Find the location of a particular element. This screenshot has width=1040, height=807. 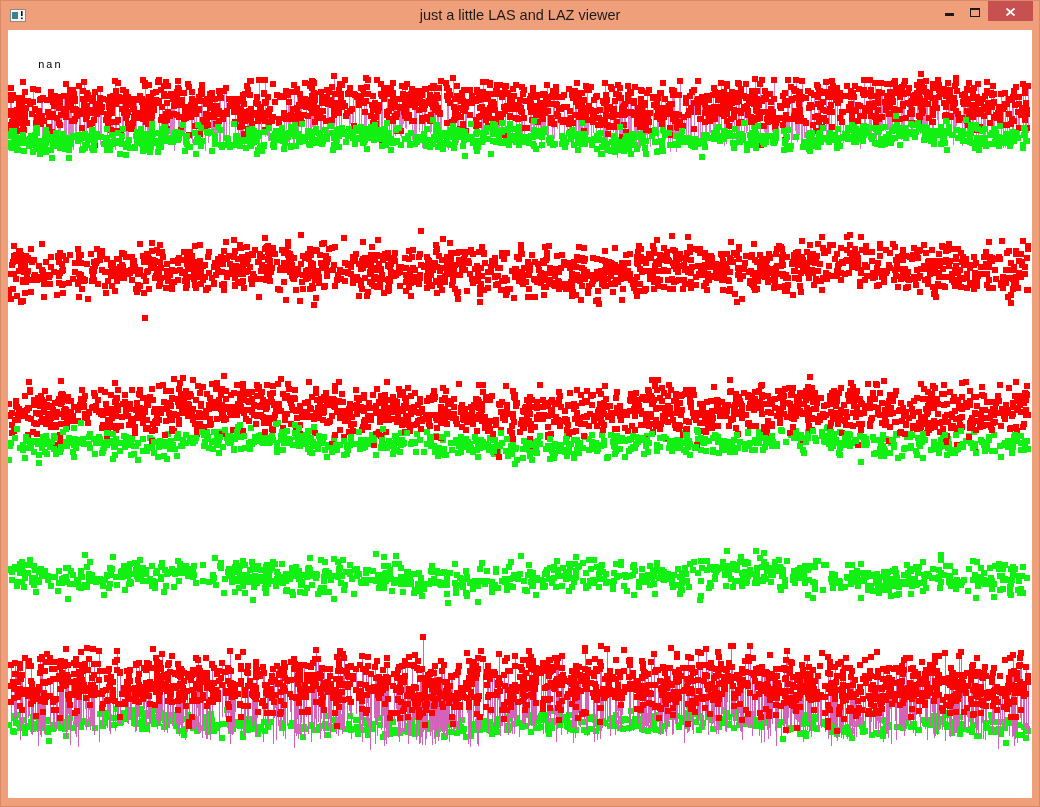

value-readout: nan is located at coordinates (50, 65).